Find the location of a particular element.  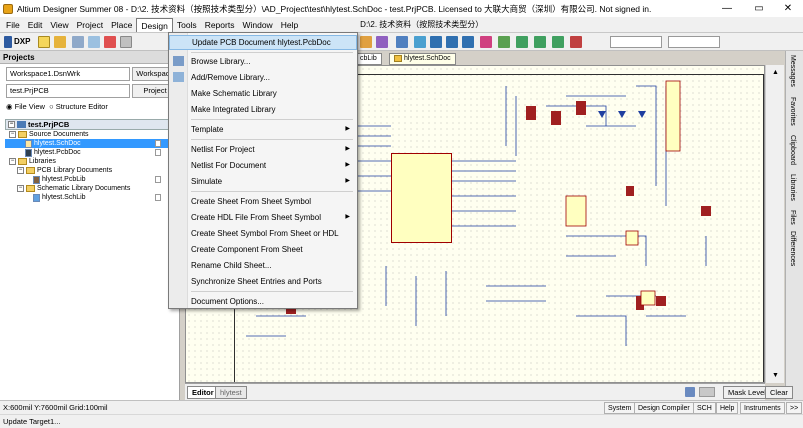

fit-icon is located at coordinates (126, 42).